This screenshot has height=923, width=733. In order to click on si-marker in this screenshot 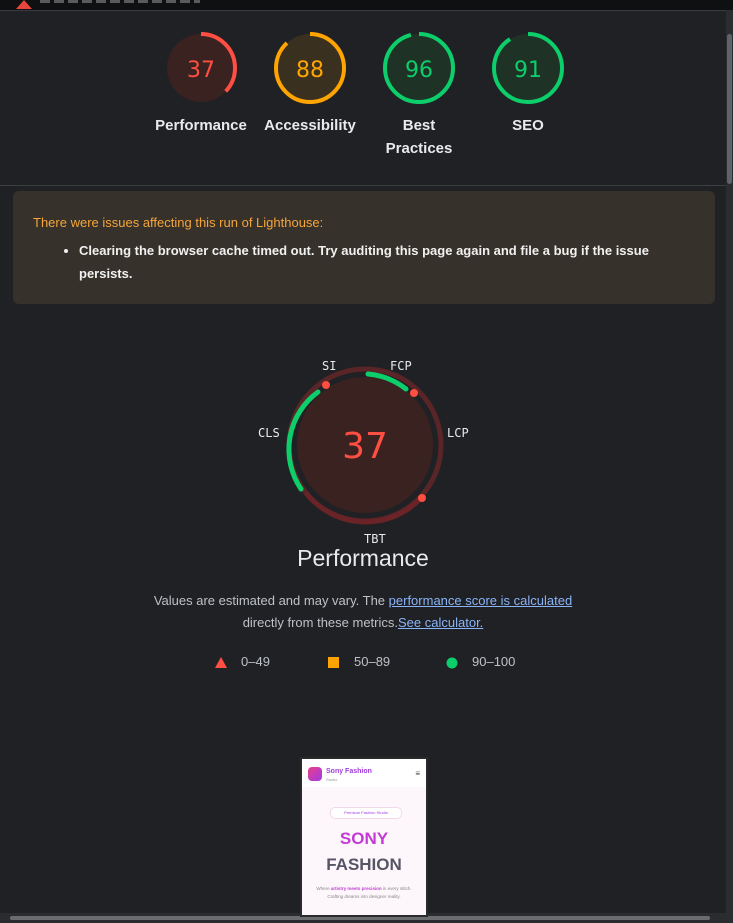, I will do `click(326, 385)`.